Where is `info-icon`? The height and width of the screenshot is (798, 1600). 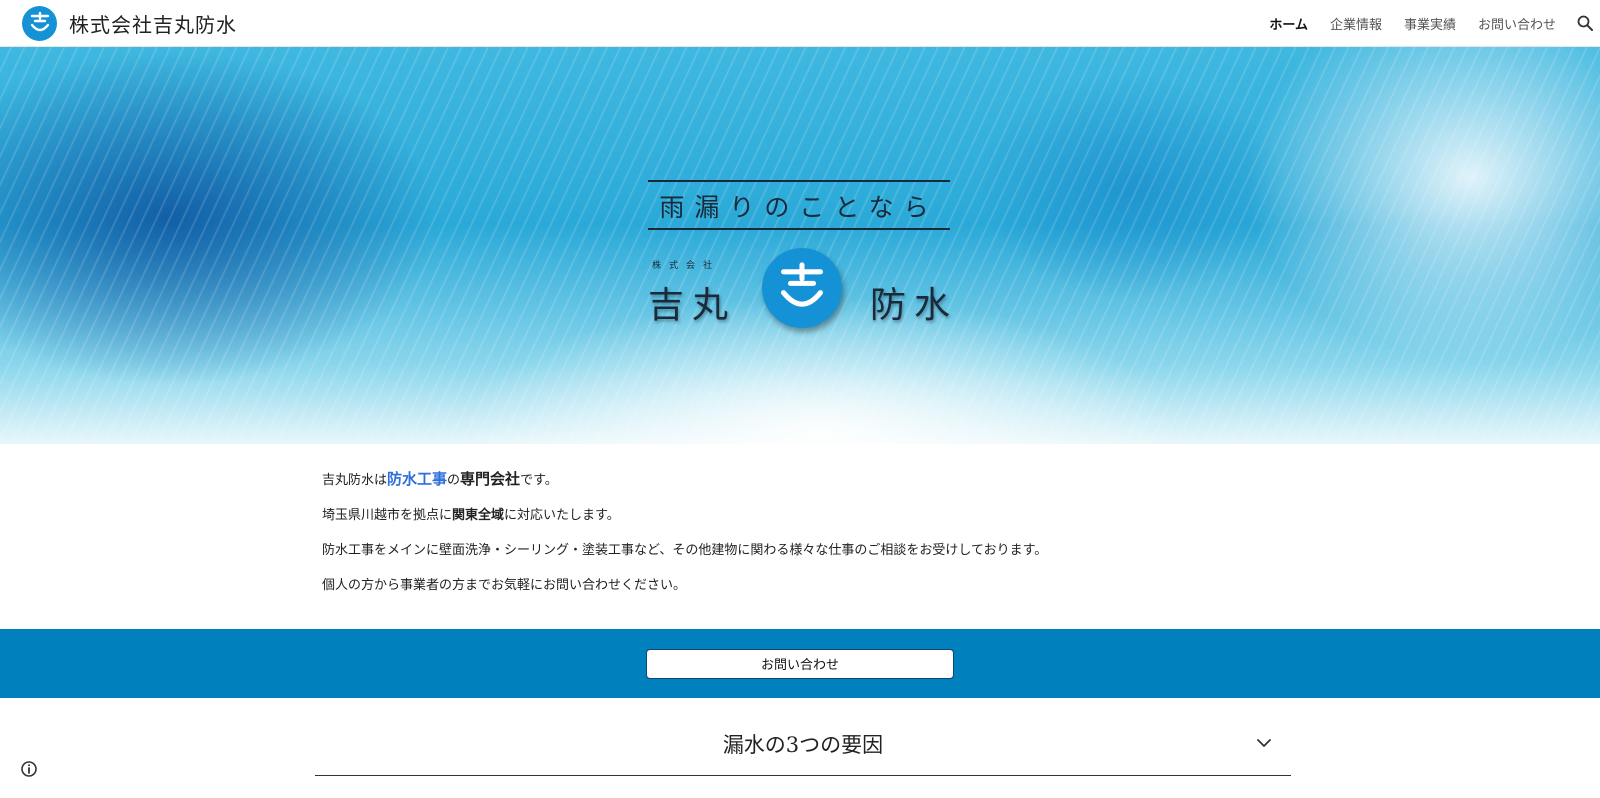 info-icon is located at coordinates (29, 769).